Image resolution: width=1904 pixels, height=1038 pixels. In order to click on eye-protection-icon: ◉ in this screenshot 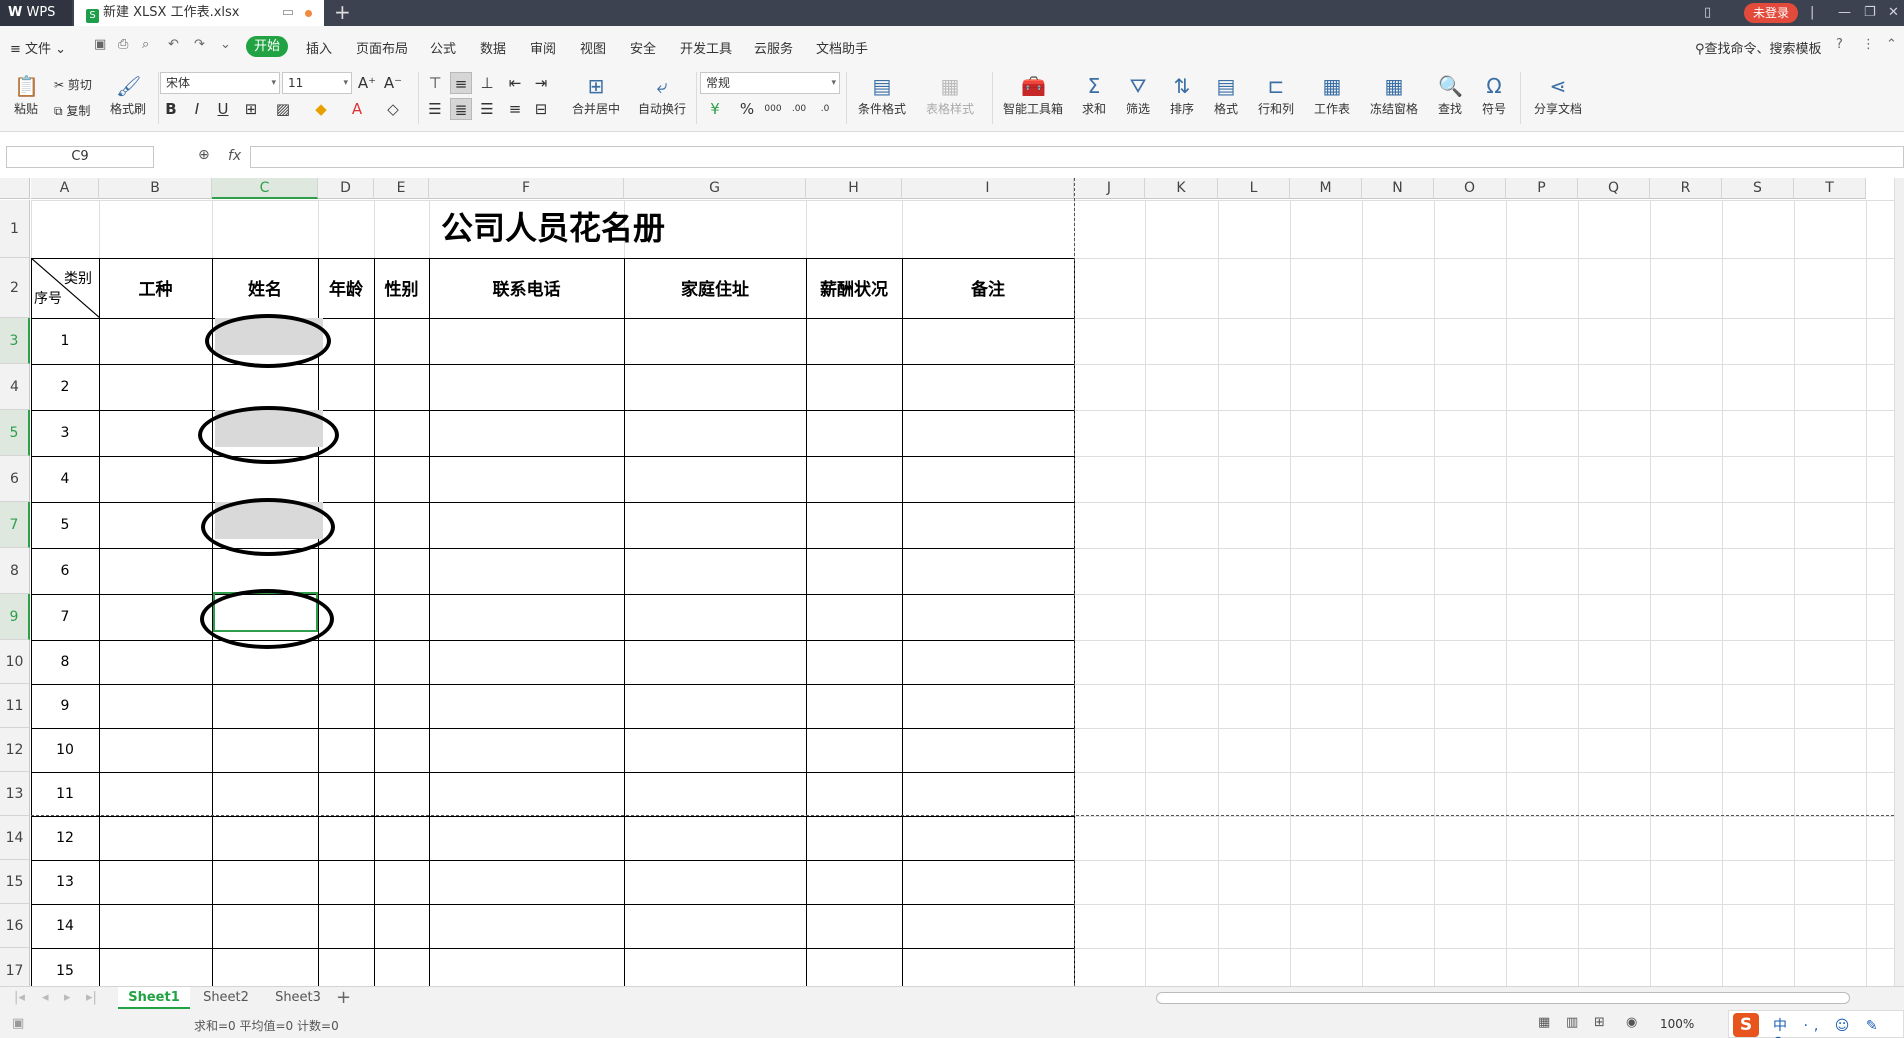, I will do `click(1631, 1022)`.